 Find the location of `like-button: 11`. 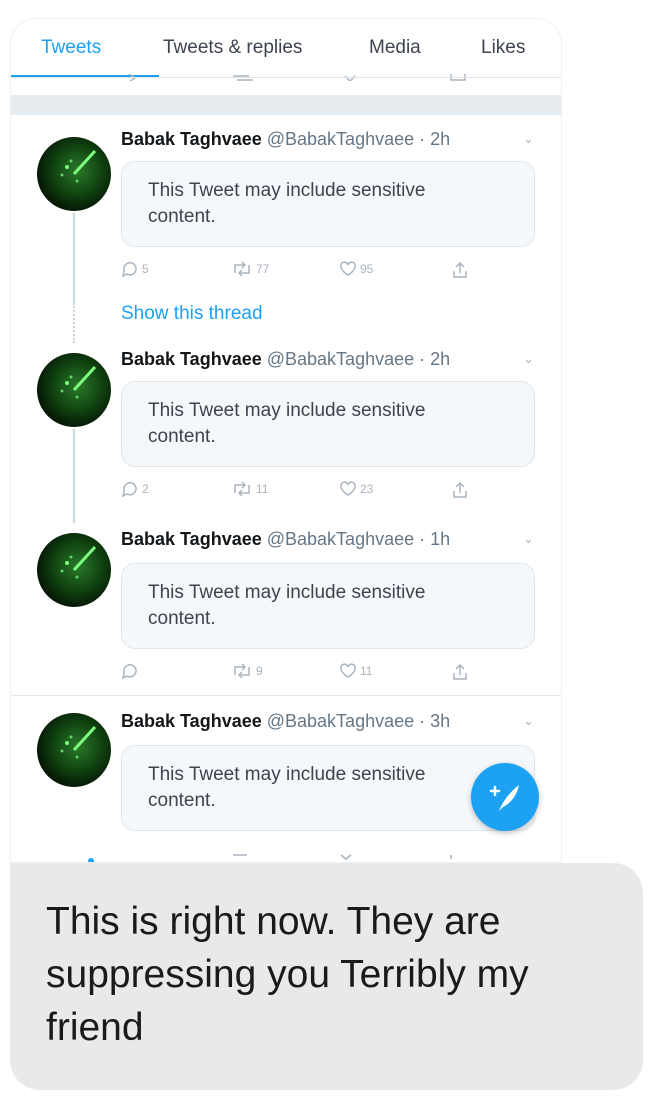

like-button: 11 is located at coordinates (355, 671).